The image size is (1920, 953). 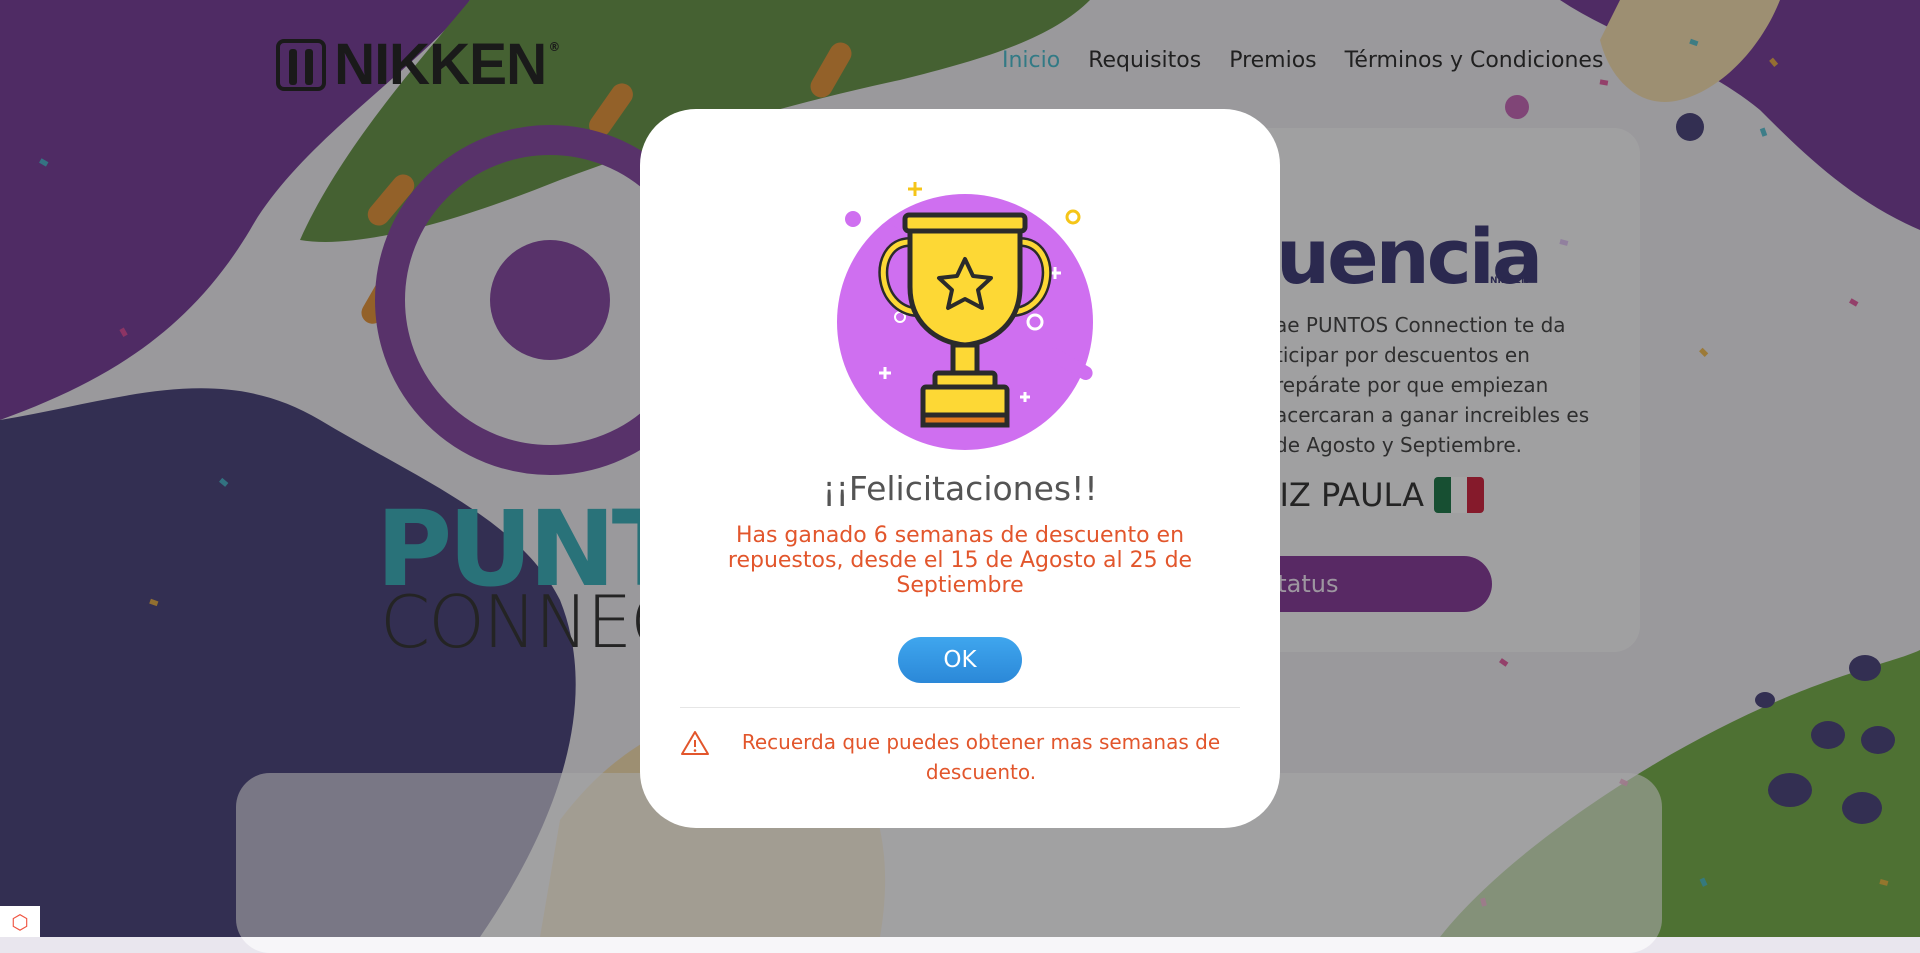 I want to click on trophy-icon, so click(x=965, y=316).